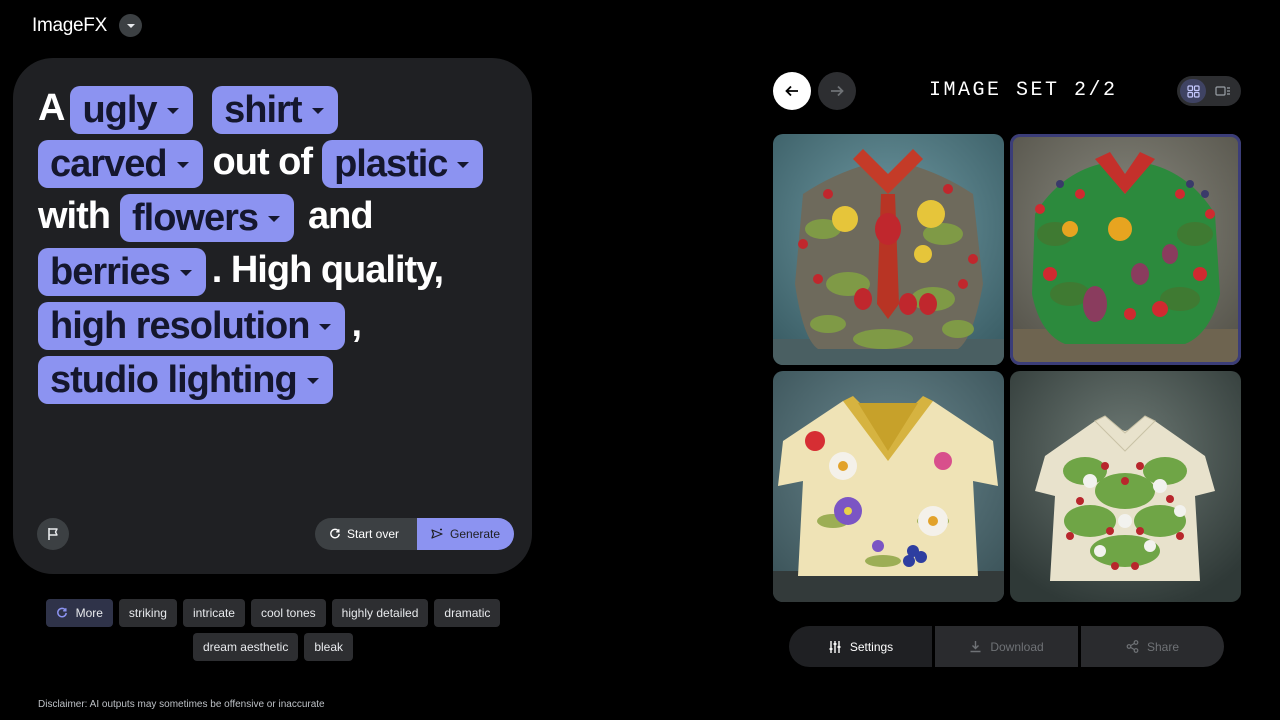 This screenshot has height=720, width=1280. I want to click on prompt-chip-plastic: plastic, so click(403, 163).